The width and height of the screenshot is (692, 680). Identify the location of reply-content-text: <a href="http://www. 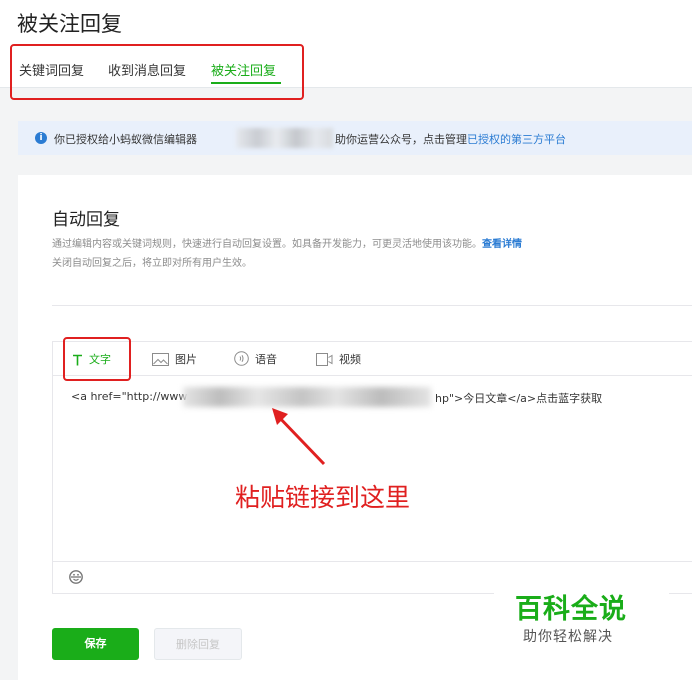
(129, 396).